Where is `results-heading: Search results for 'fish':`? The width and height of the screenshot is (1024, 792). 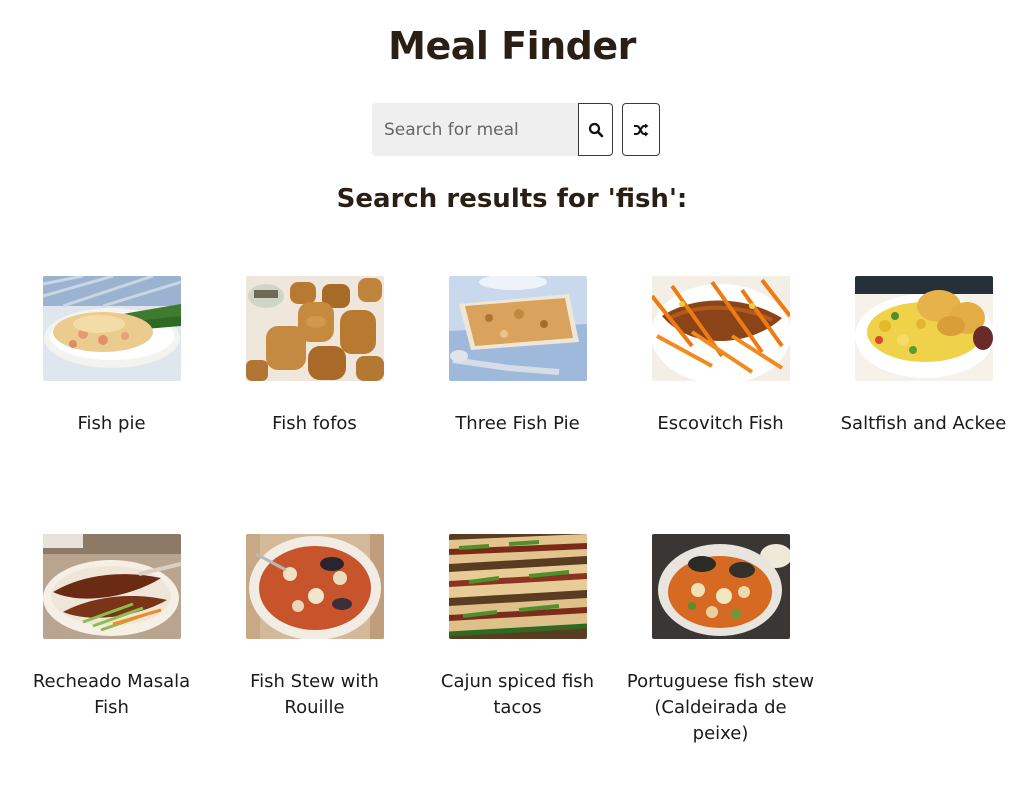
results-heading: Search results for 'fish': is located at coordinates (512, 199).